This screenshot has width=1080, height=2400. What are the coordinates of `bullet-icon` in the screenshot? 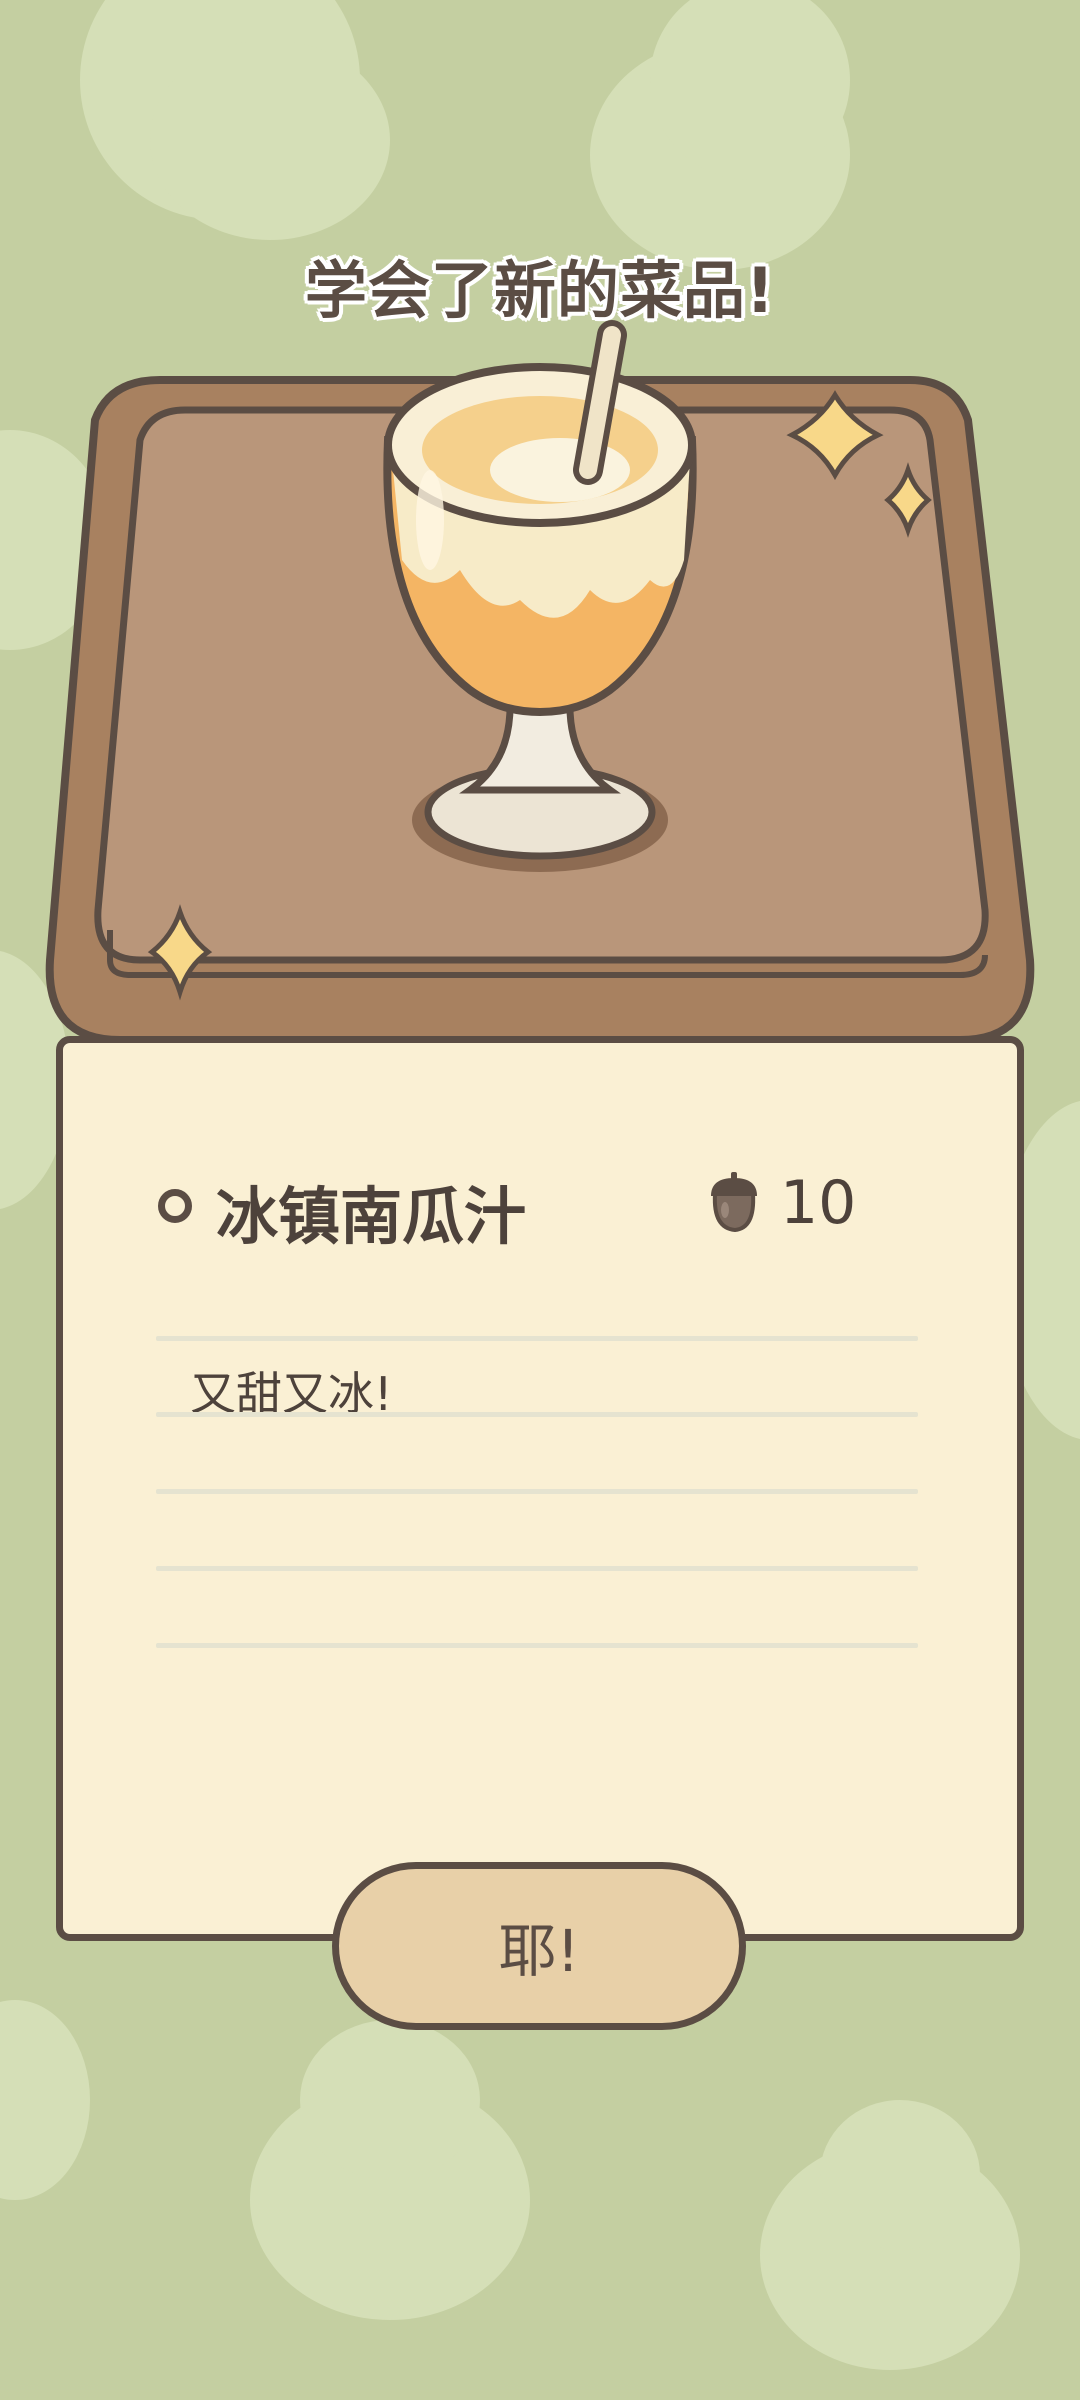 It's located at (175, 1206).